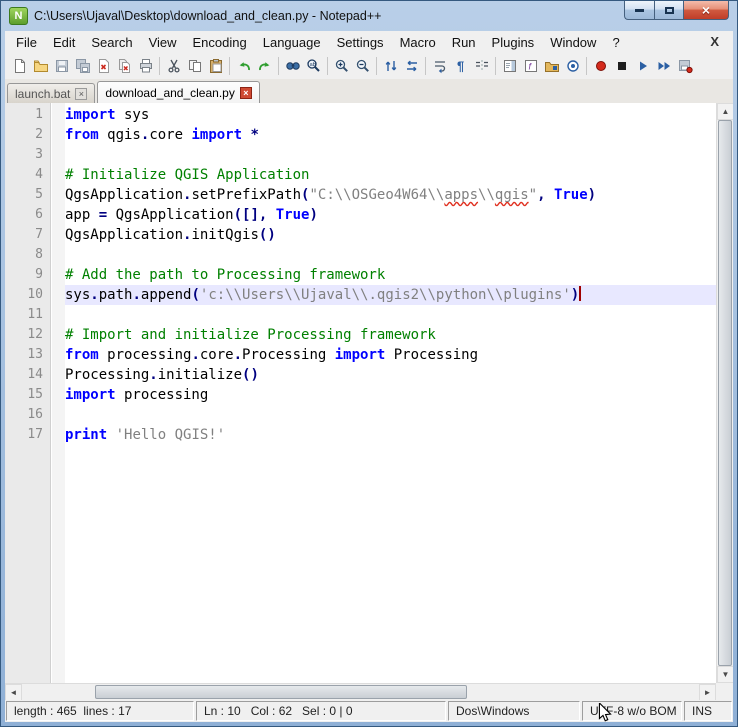 This screenshot has height=727, width=738. I want to click on line-number: 15, so click(35, 394).